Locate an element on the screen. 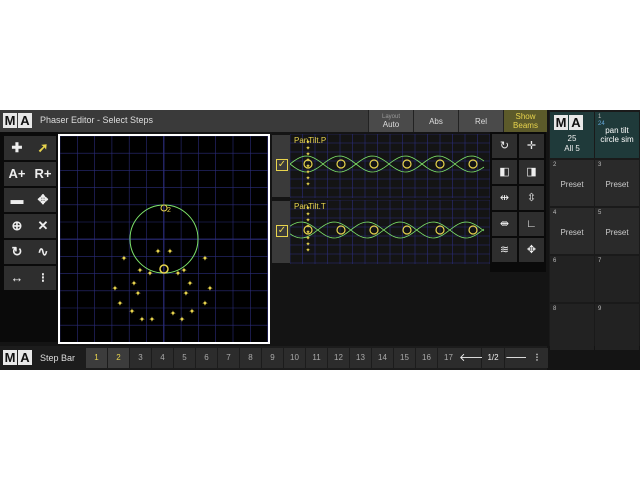 This screenshot has width=640, height=480. preset-cell-7: 7 is located at coordinates (617, 279).